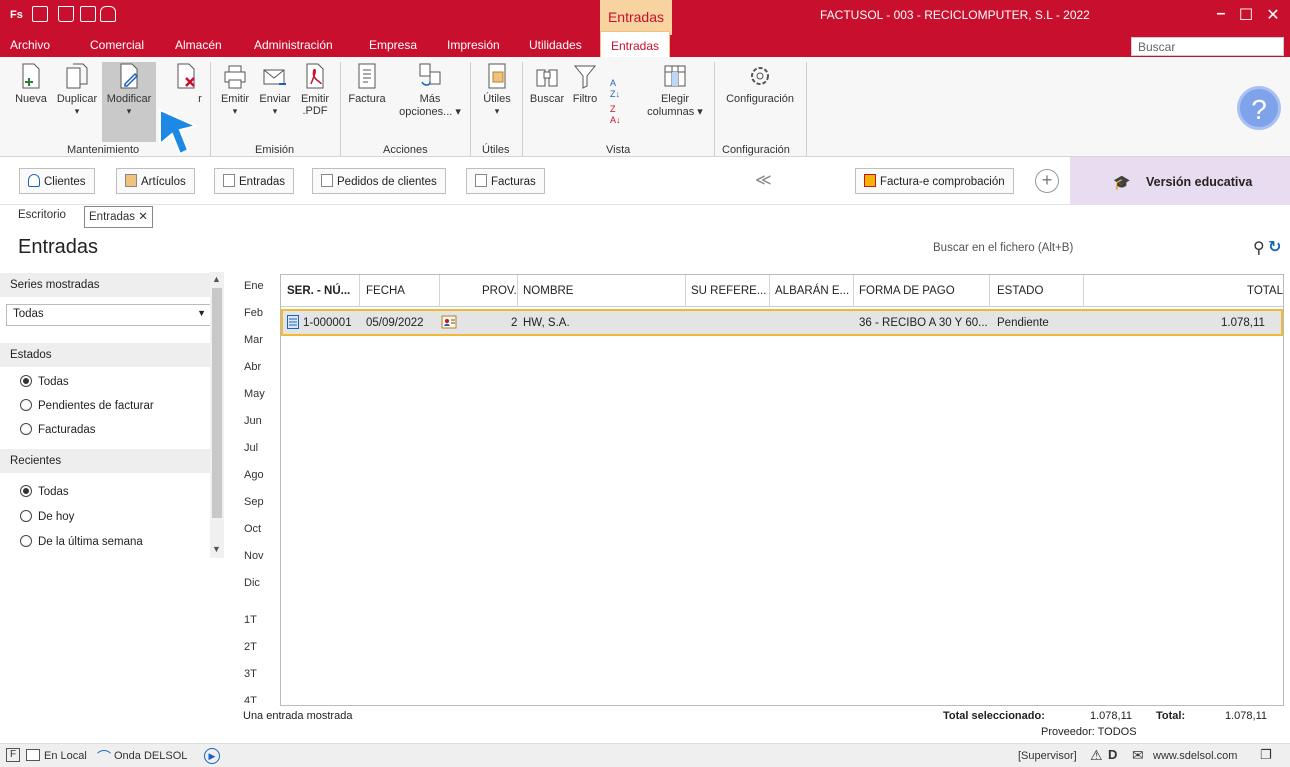 The width and height of the screenshot is (1290, 767). I want to click on mail-icon: ✉, so click(1138, 755).